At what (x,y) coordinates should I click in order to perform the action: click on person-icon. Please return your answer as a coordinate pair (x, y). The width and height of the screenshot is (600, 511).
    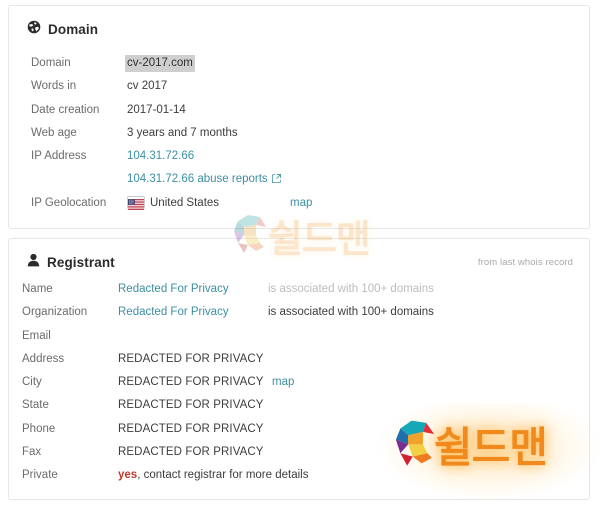
    Looking at the image, I should click on (33, 262).